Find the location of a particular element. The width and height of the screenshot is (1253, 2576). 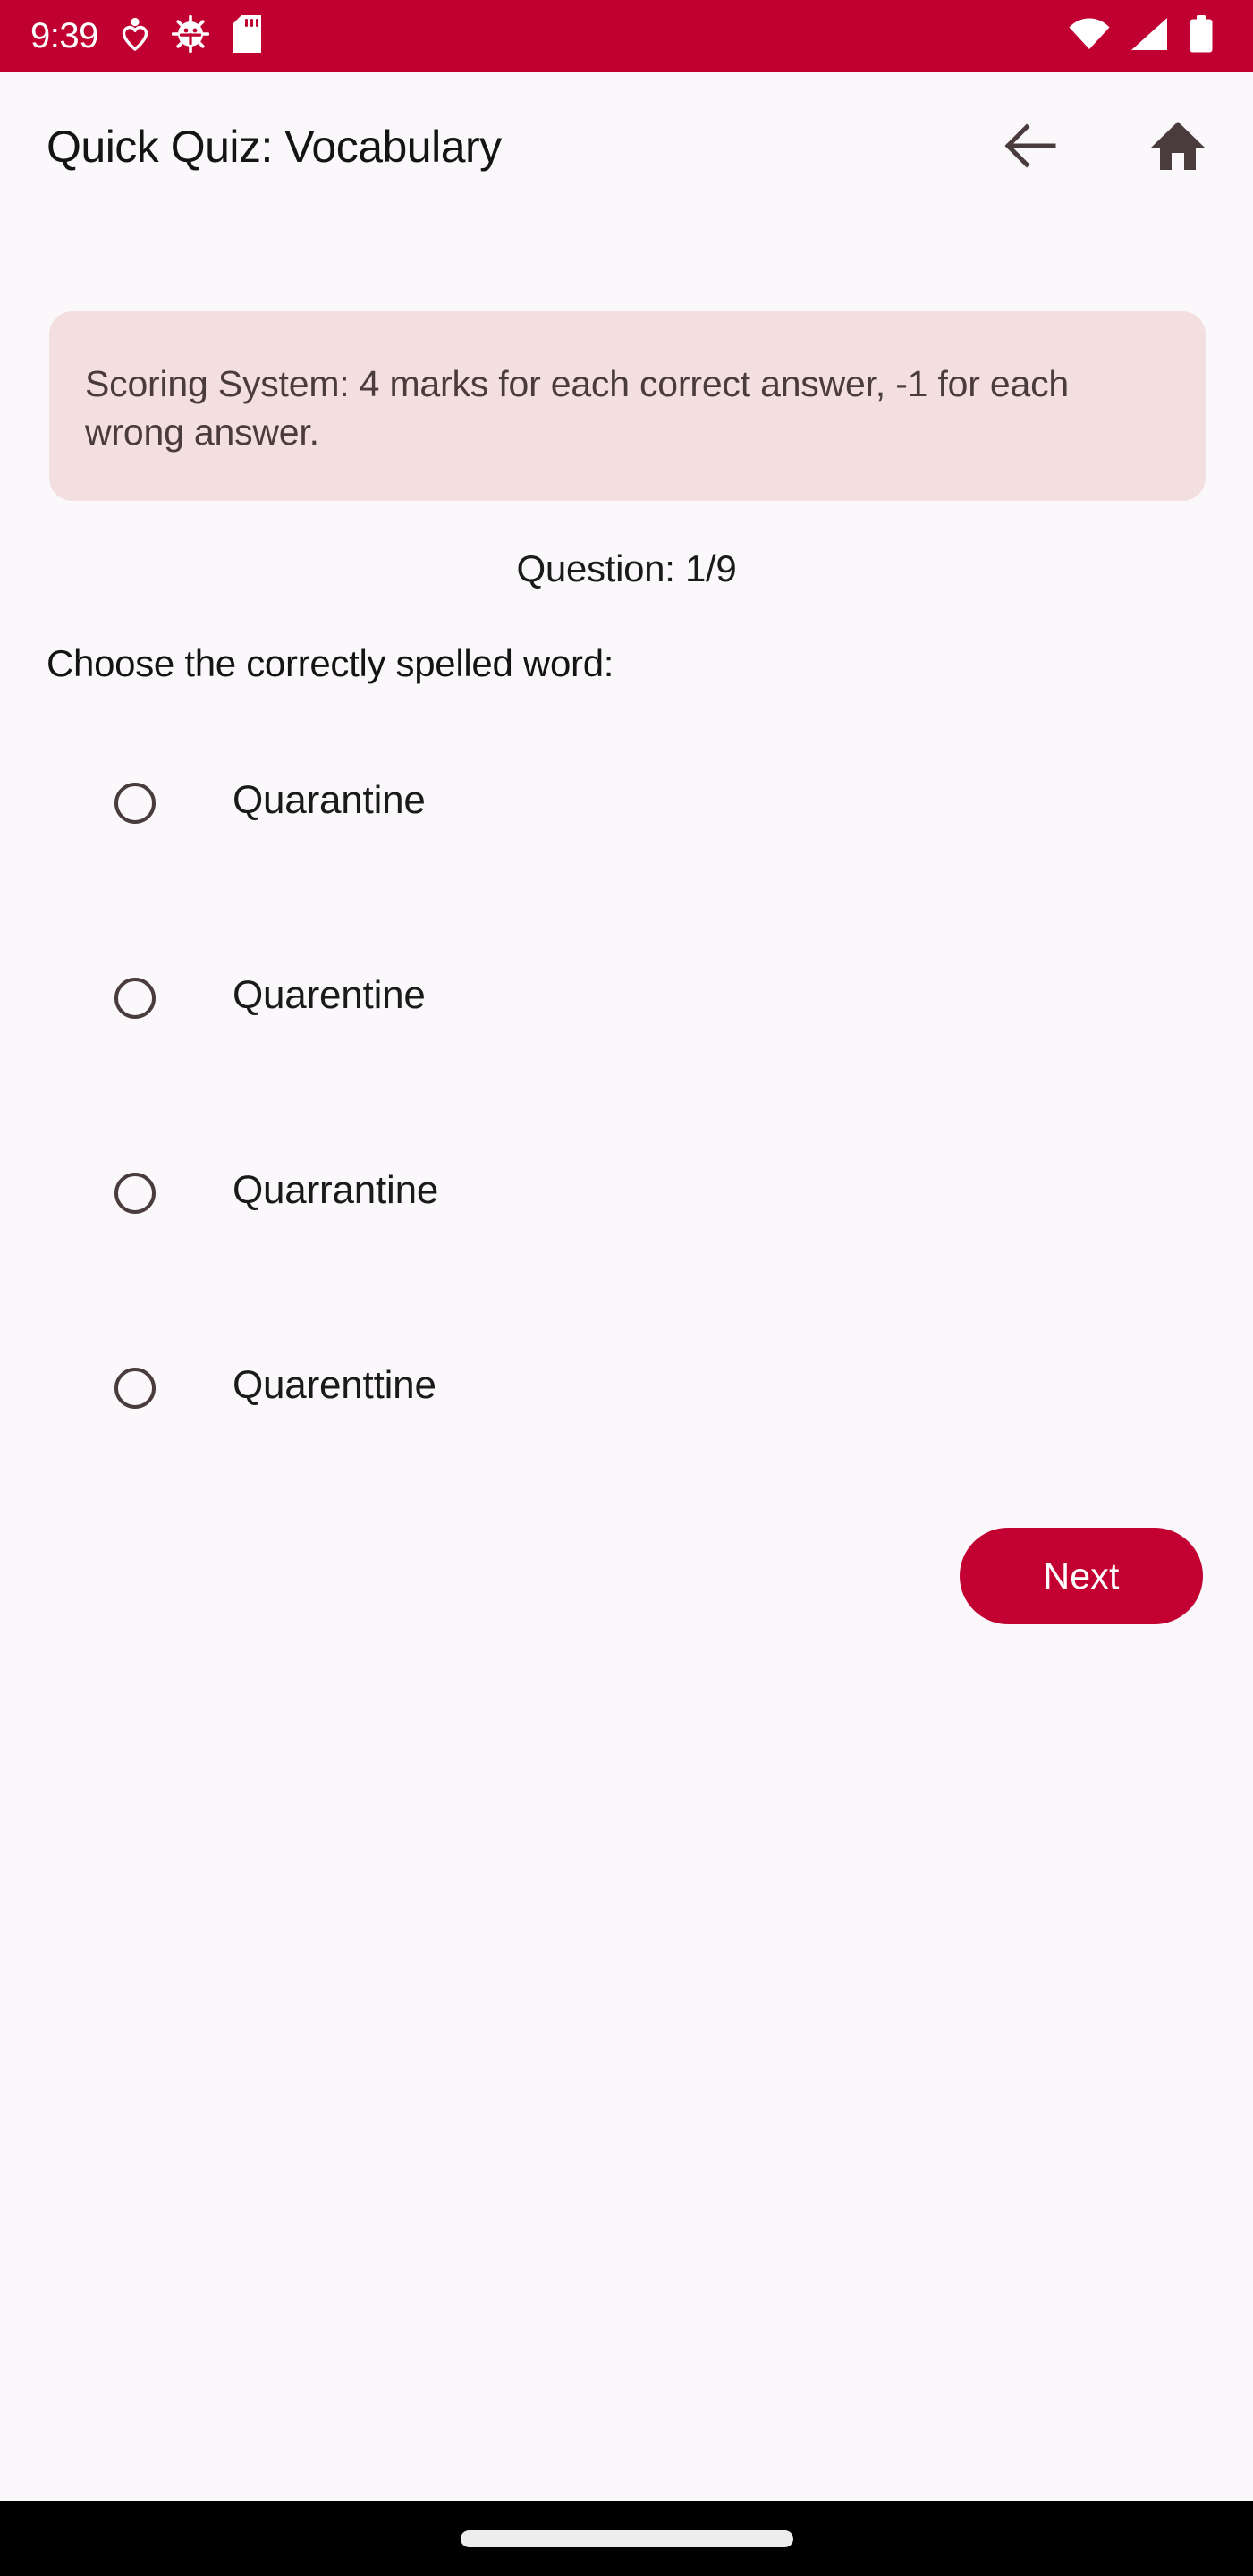

status-bar: 9:39 is located at coordinates (626, 36).